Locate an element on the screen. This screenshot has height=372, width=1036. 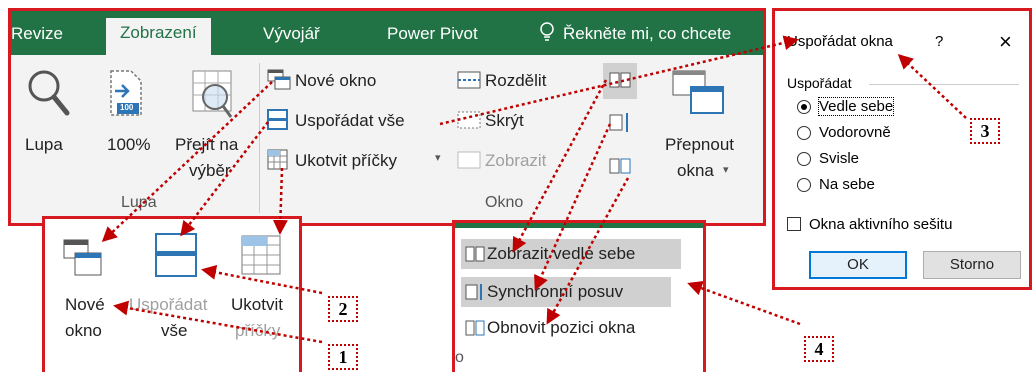
arrow-new-window is located at coordinates (187, 162).